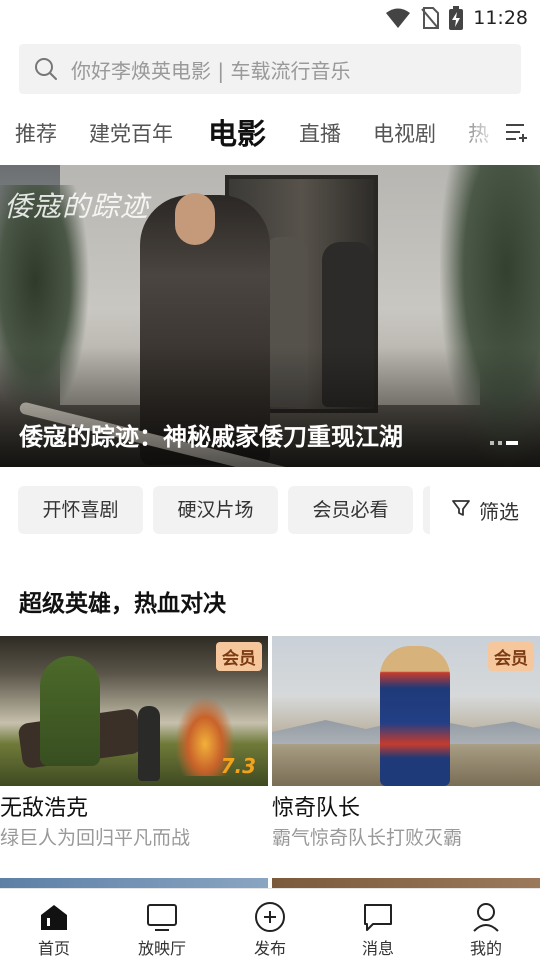 The width and height of the screenshot is (540, 961). I want to click on tab-party-centennial: 建党百年, so click(131, 134).